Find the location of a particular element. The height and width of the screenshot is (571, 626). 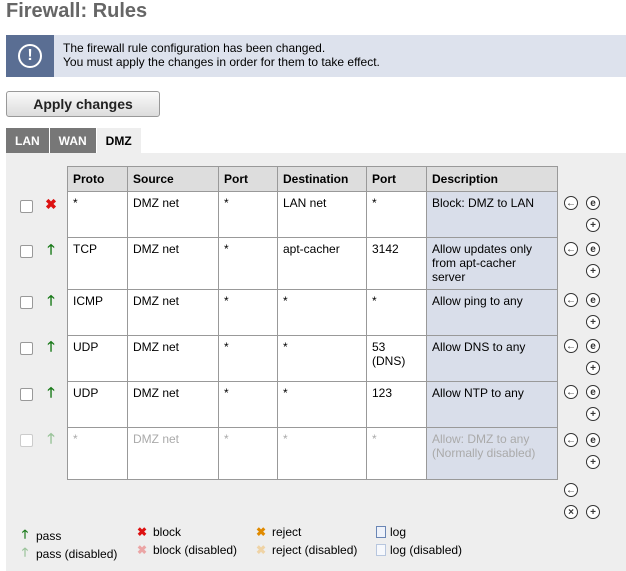

cell-dest-port: 53 (DNS) is located at coordinates (396, 358).